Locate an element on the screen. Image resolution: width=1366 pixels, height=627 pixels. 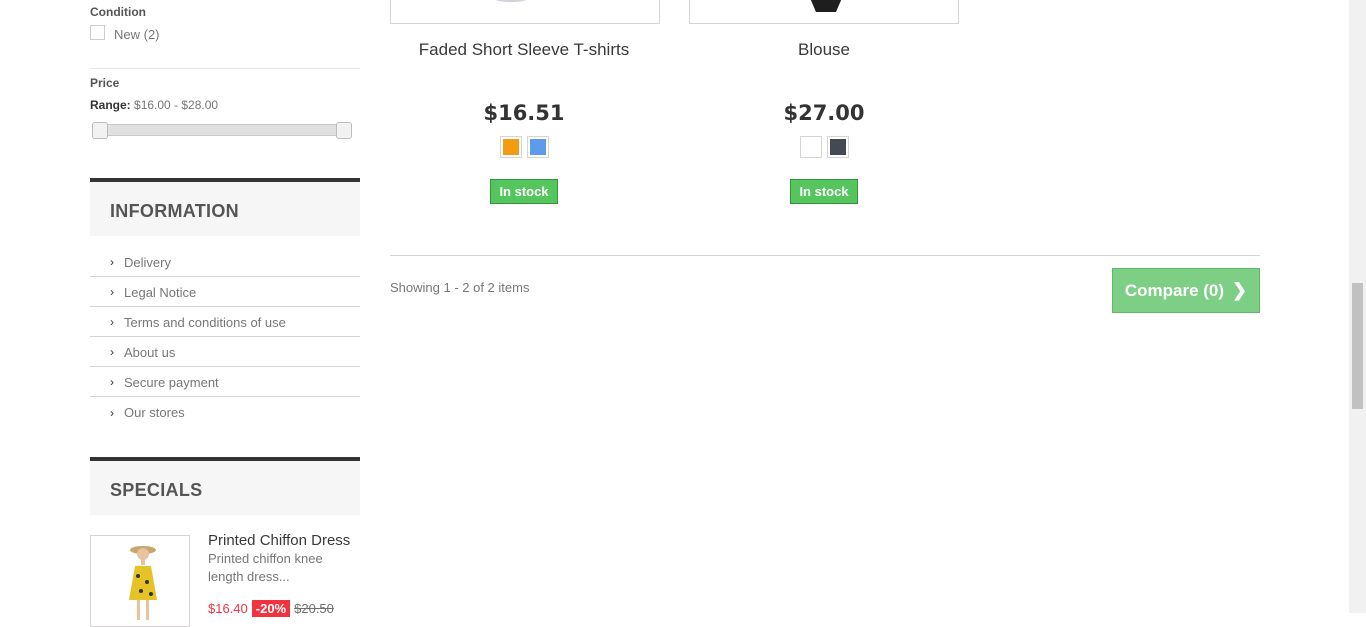
condition-new-checkbox is located at coordinates (97, 32).